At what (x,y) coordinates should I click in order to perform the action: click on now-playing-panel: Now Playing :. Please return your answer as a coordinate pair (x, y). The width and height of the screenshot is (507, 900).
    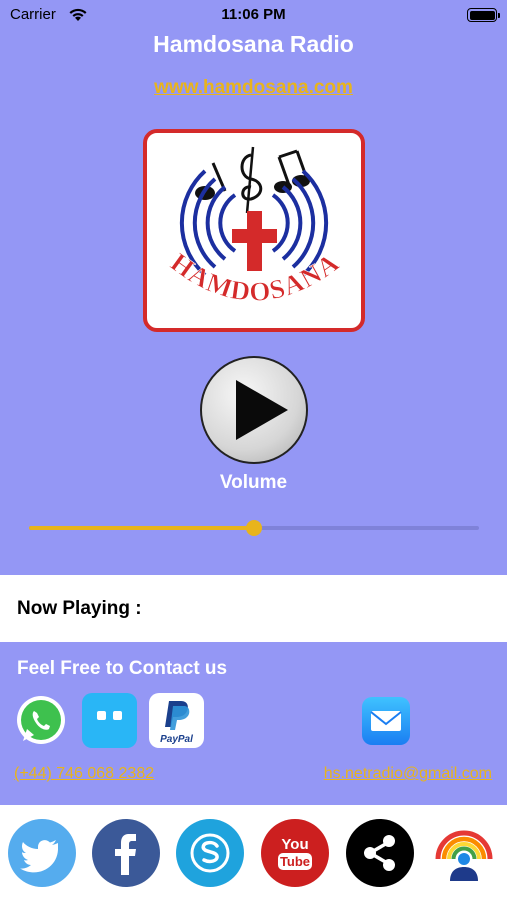
    Looking at the image, I should click on (253, 608).